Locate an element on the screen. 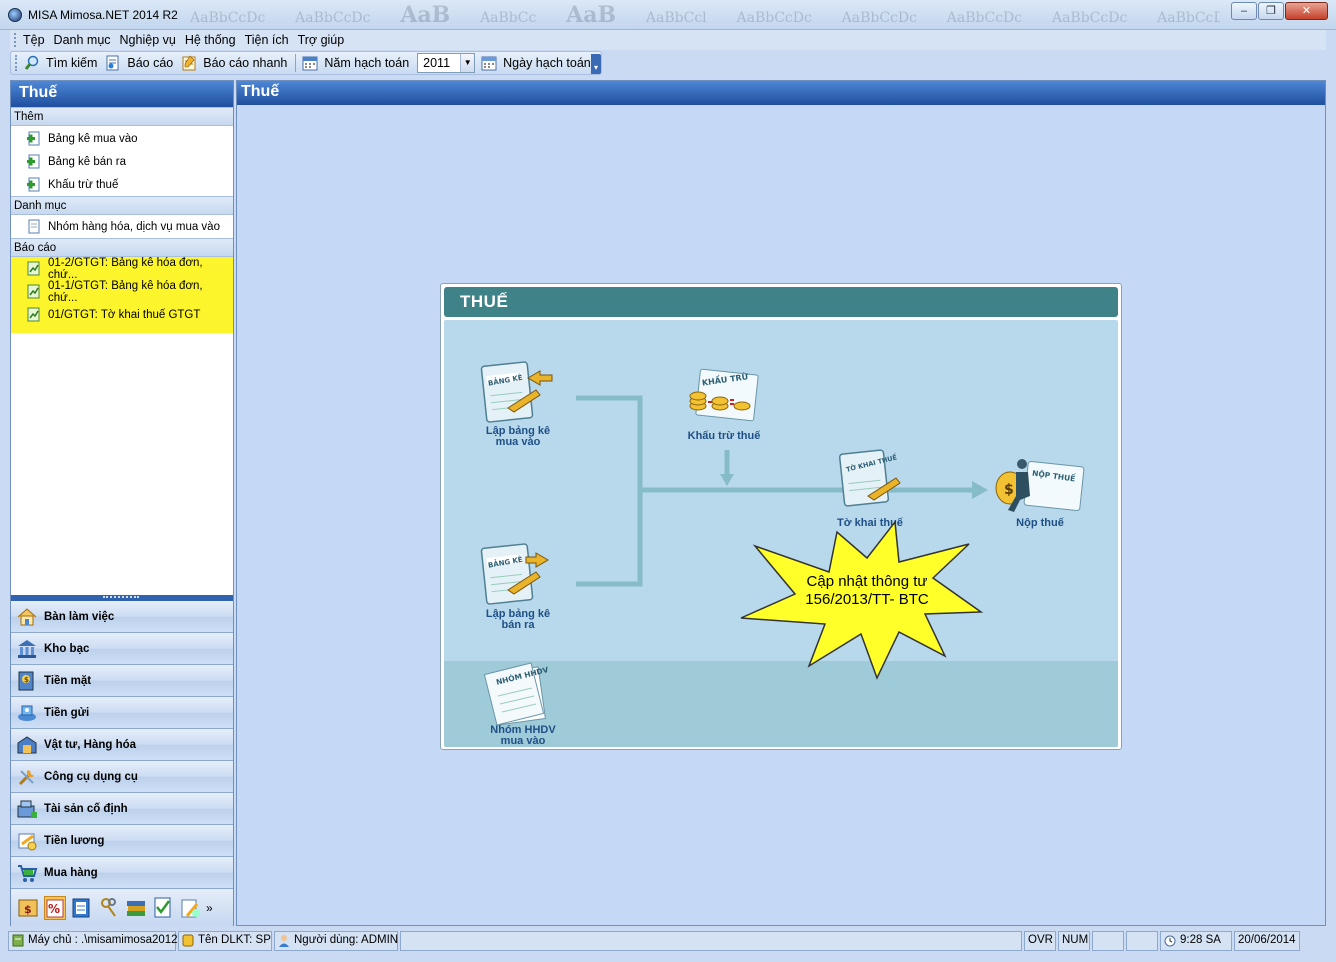  node-tax-declaration: TỜ KHAI THUẾ is located at coordinates (870, 479).